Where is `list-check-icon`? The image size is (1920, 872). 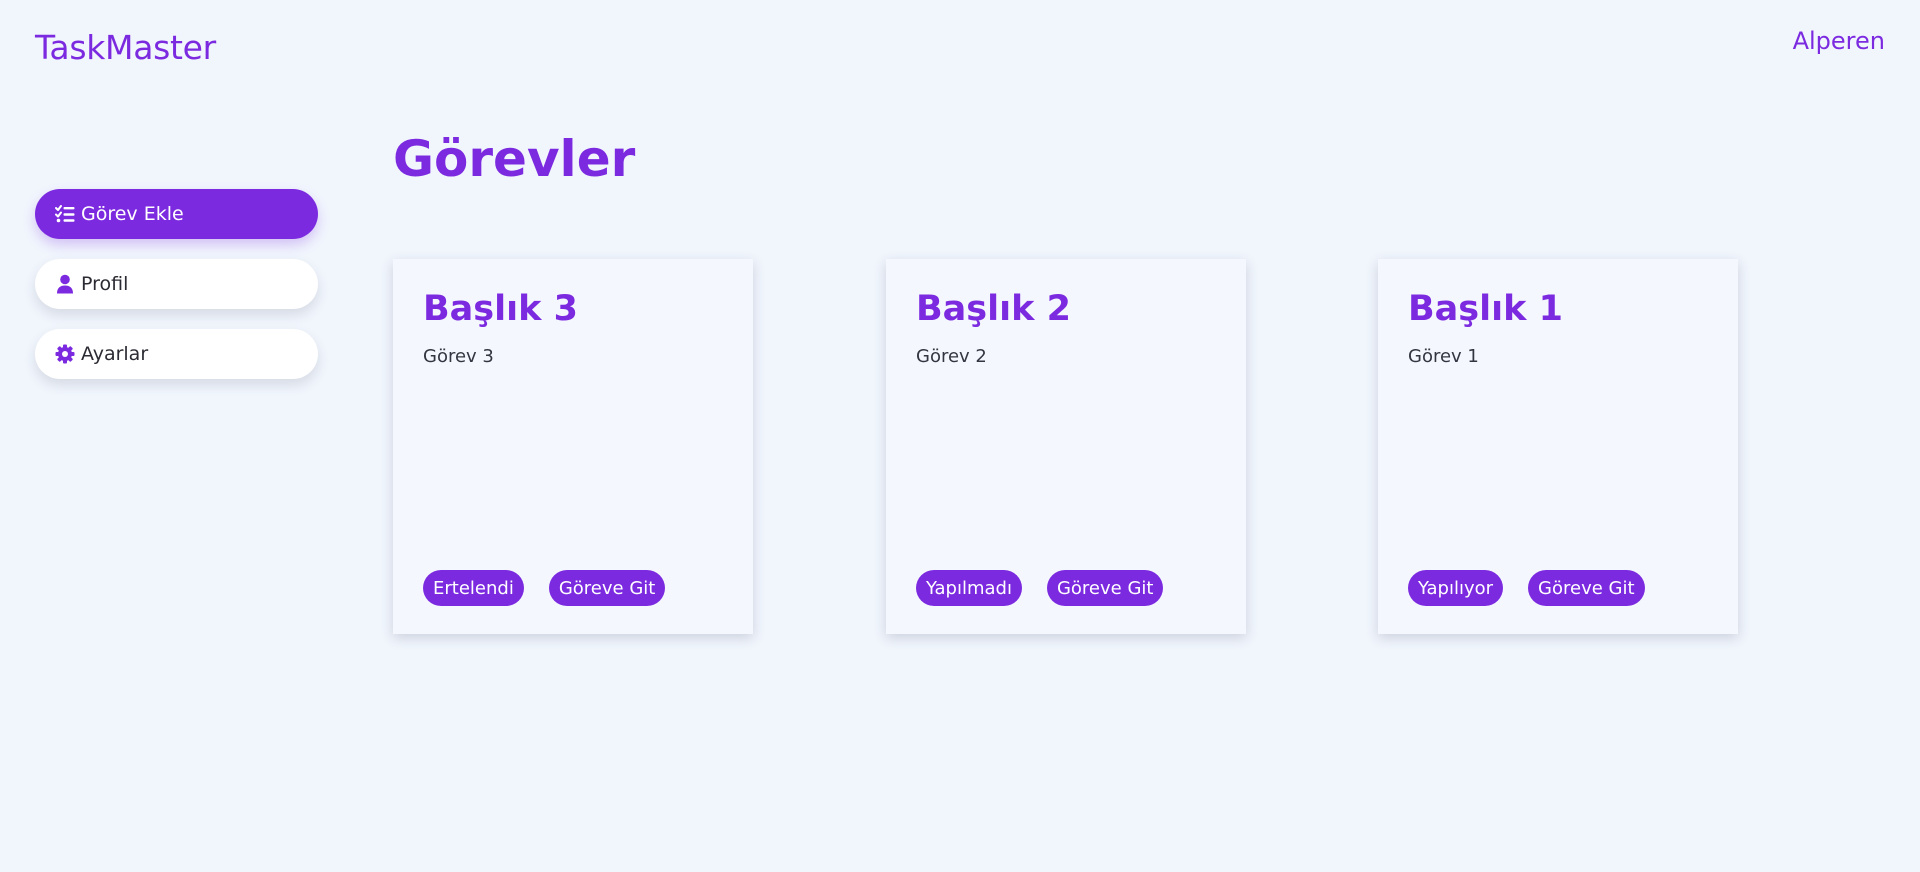 list-check-icon is located at coordinates (65, 214).